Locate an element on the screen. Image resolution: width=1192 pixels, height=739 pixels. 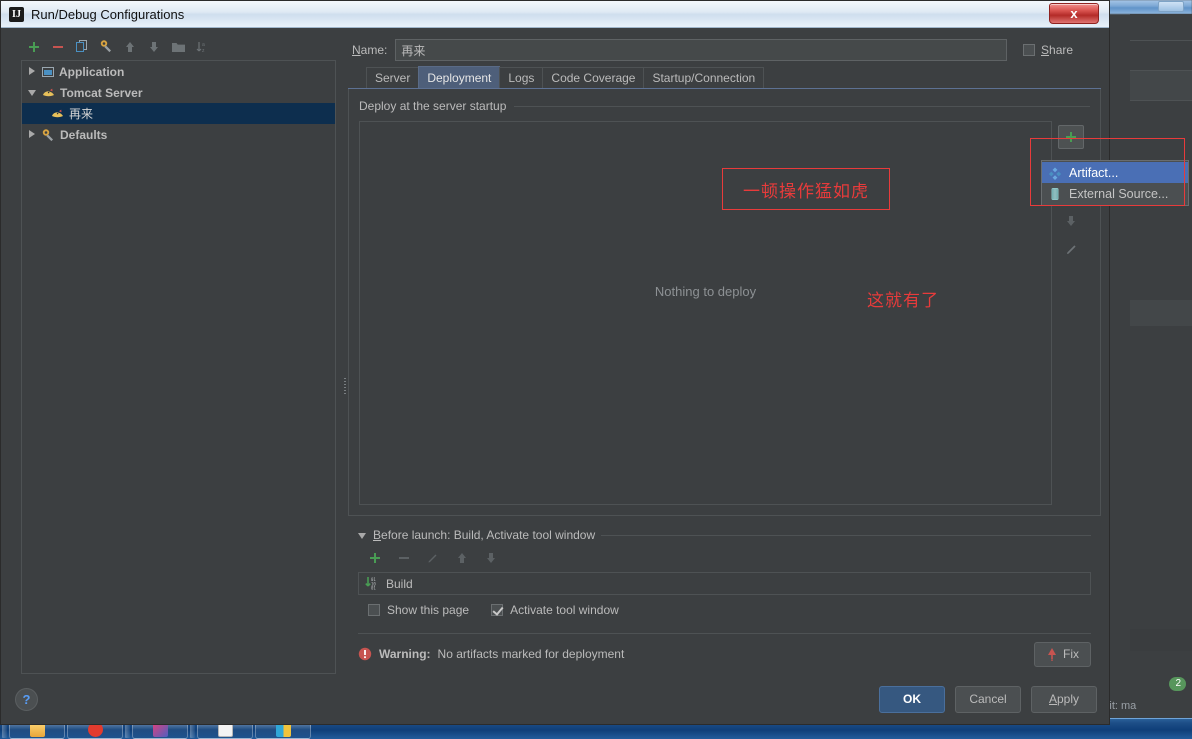
dialog-footer: ? OK Cancel Apply is located at coordinates (555, 699).